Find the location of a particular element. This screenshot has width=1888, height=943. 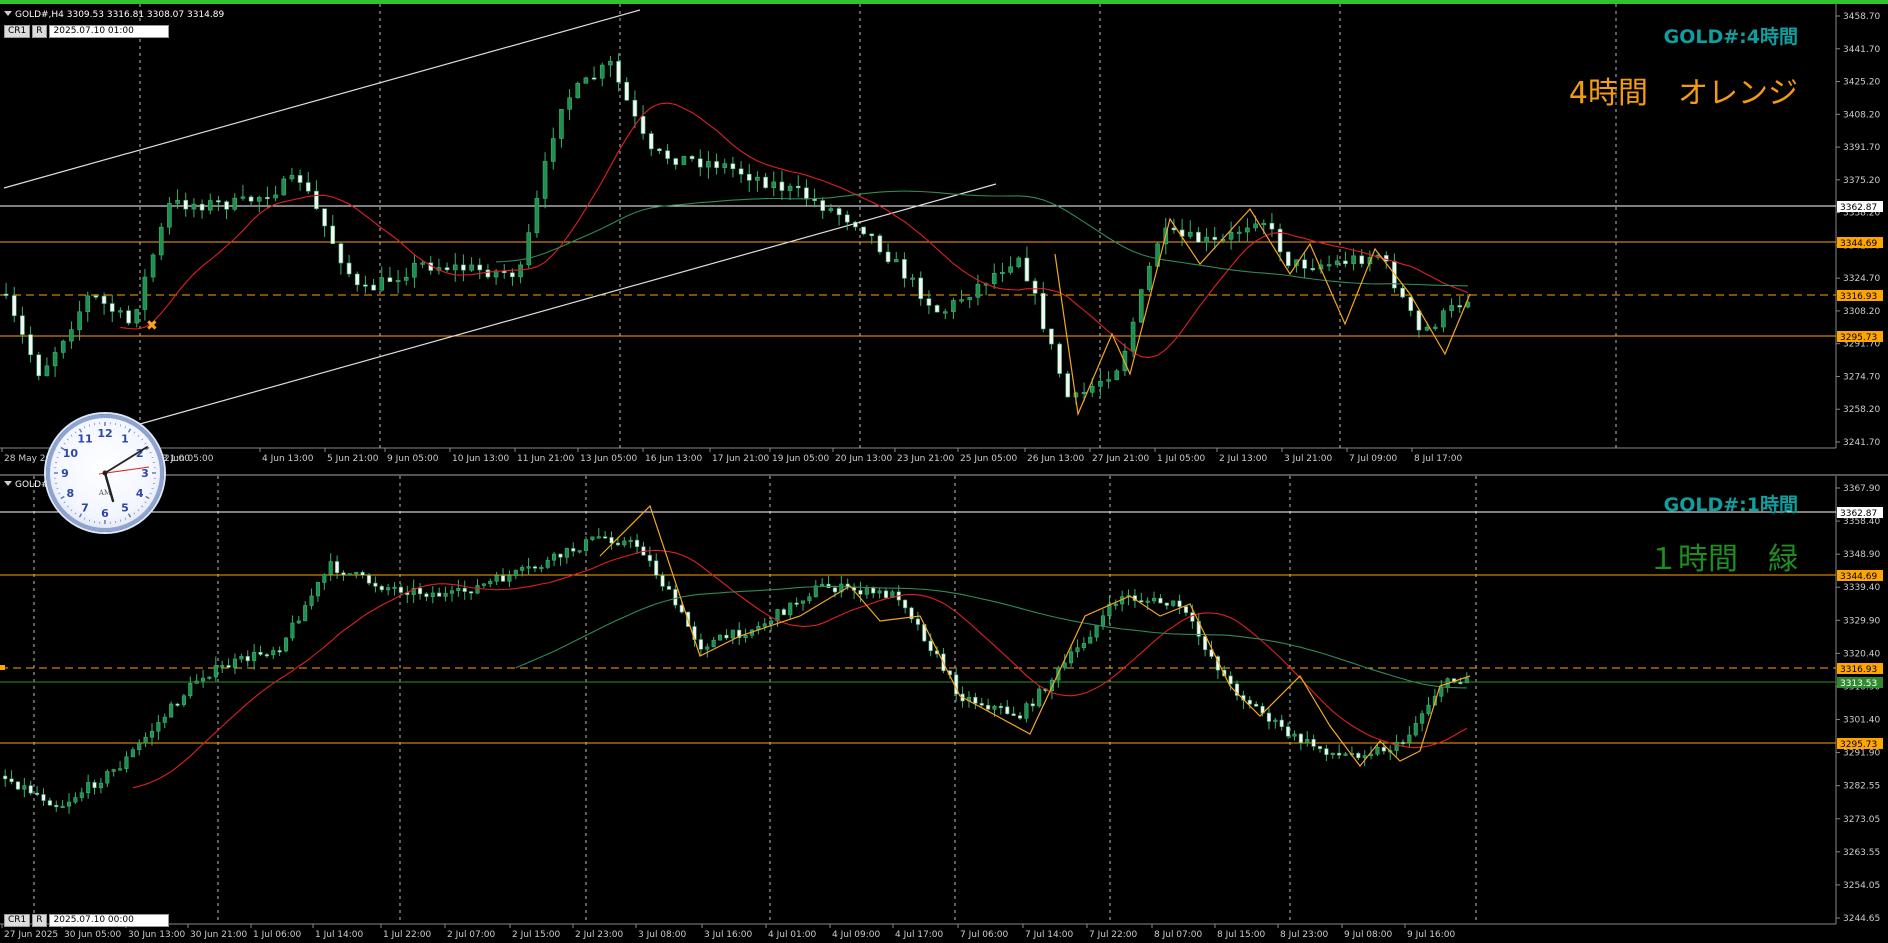

time-tick-label: 4 Jul 01:00 is located at coordinates (792, 935).